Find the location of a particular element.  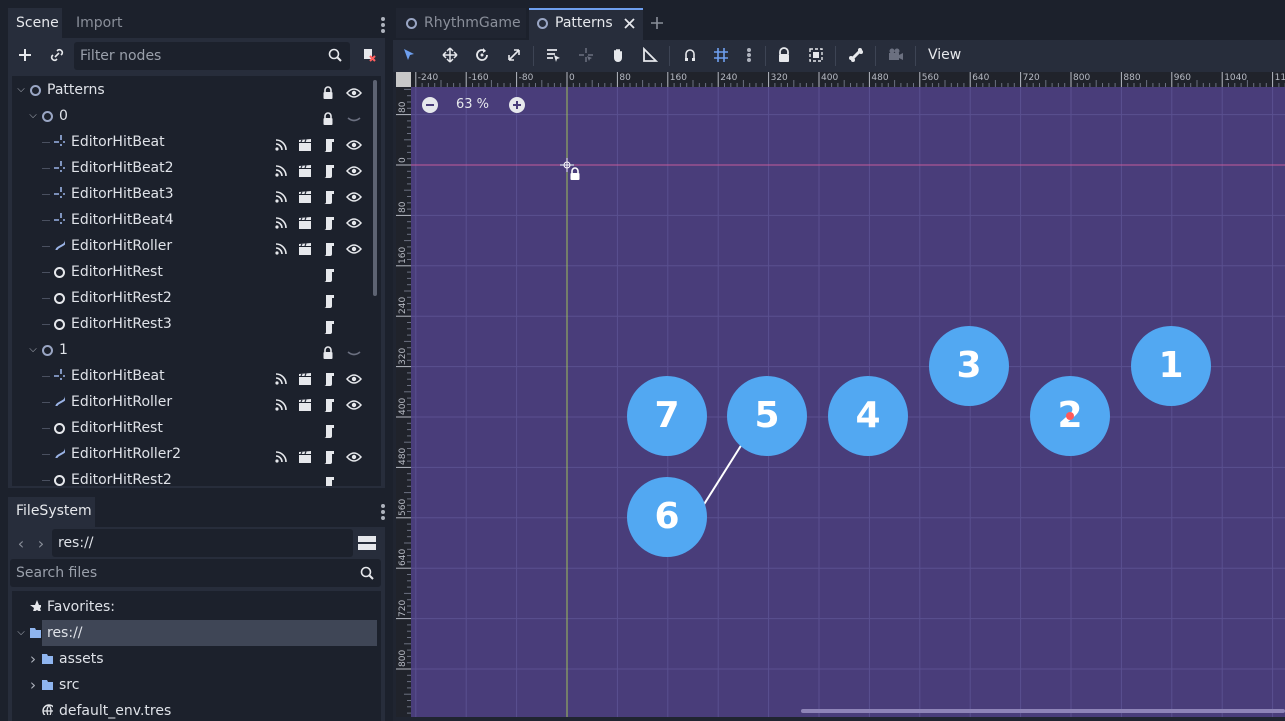

tree-item: ⌵ 1 is located at coordinates (196, 350).